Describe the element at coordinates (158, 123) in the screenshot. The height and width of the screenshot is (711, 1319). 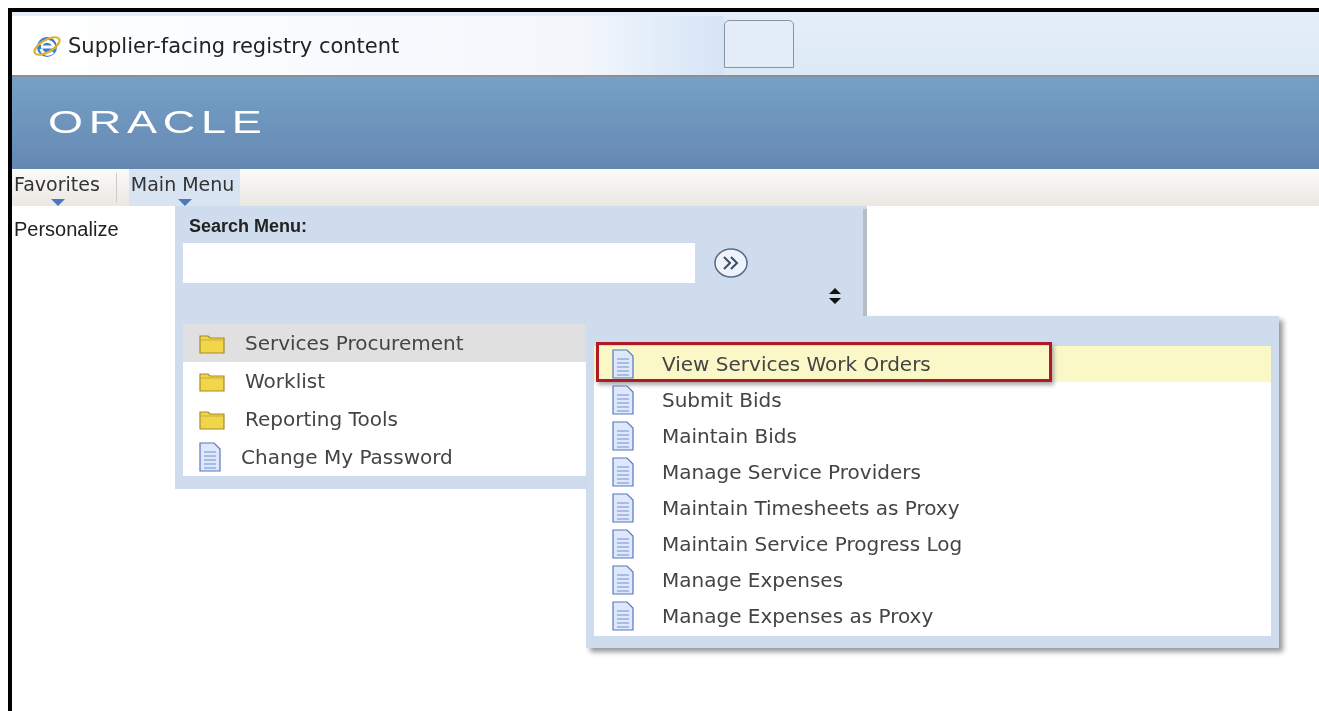
I see `logo: ORACLE` at that location.